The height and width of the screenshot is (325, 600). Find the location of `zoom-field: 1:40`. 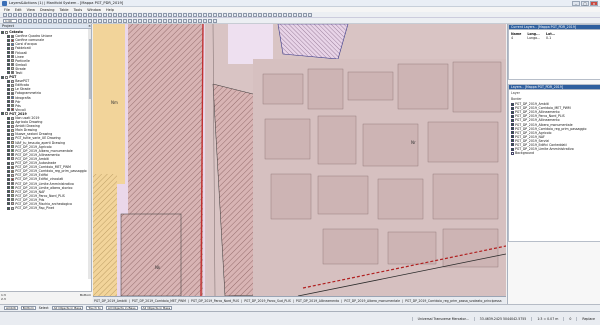

zoom-field: 1:40 is located at coordinates (10, 20).